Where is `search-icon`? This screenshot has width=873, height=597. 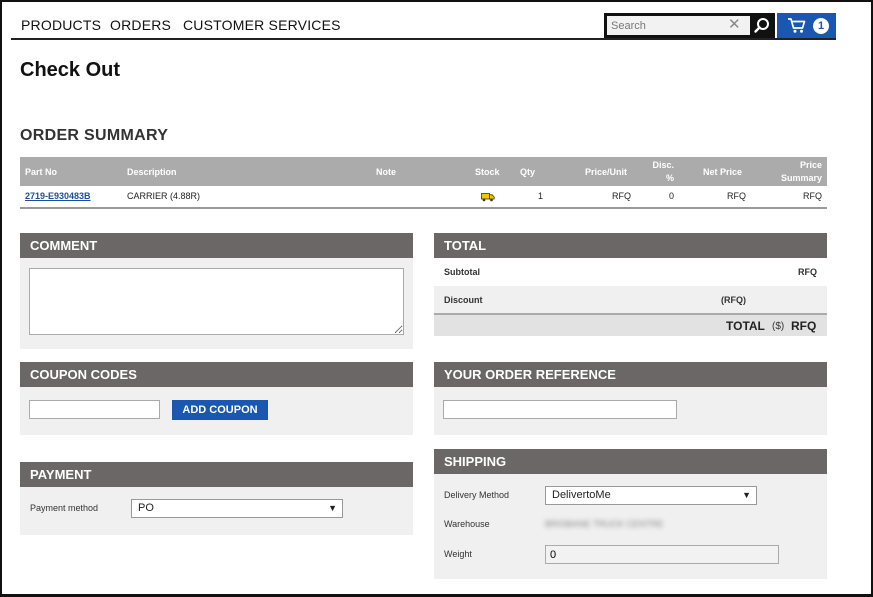 search-icon is located at coordinates (762, 26).